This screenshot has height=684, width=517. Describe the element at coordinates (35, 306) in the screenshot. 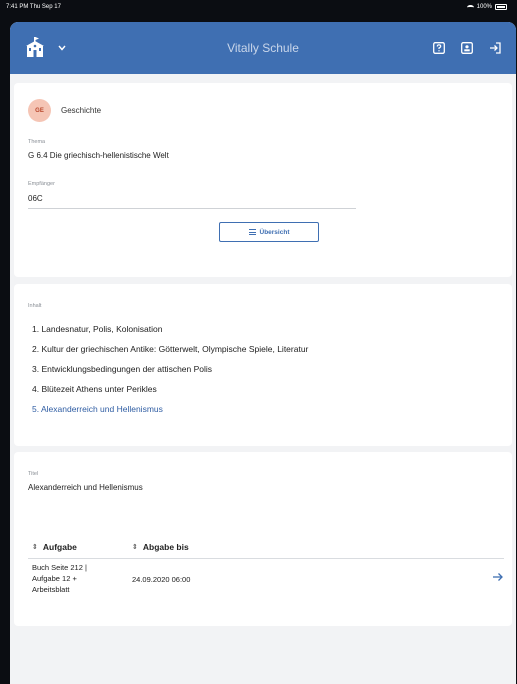

I see `content-label: Inhalt` at that location.